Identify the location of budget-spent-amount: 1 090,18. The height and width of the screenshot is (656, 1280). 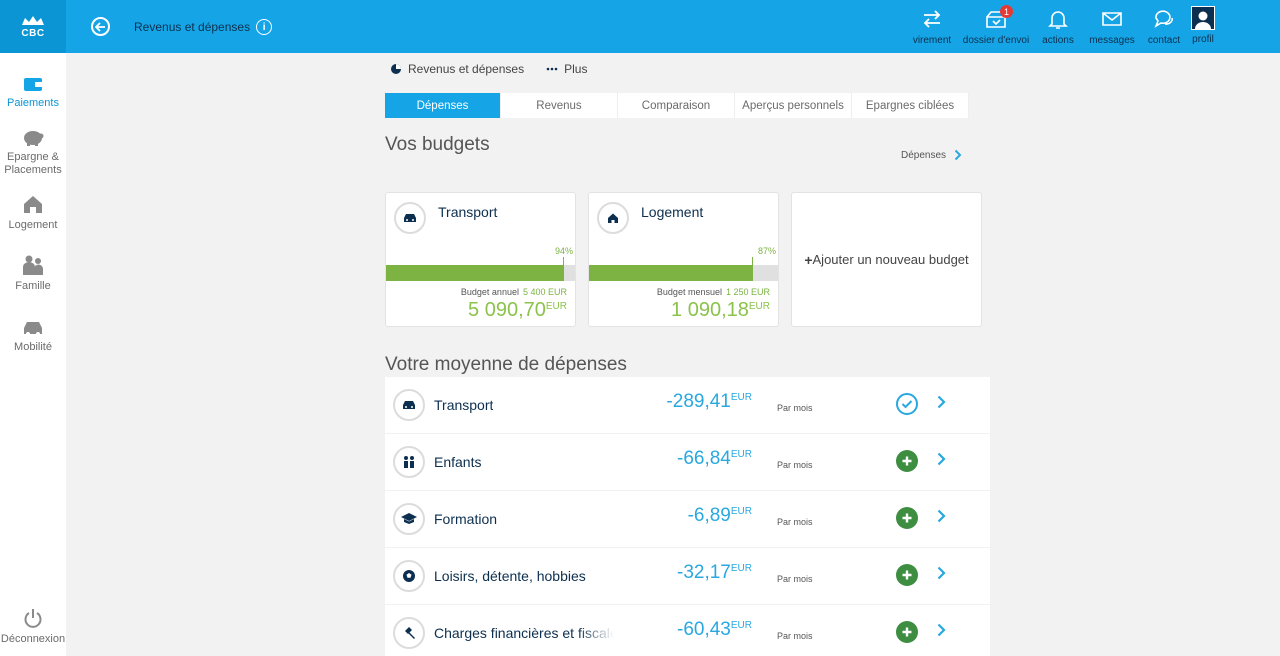
(710, 310).